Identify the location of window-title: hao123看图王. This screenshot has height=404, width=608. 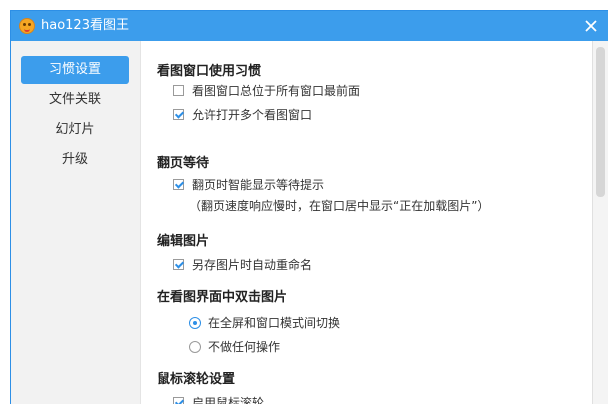
(85, 25).